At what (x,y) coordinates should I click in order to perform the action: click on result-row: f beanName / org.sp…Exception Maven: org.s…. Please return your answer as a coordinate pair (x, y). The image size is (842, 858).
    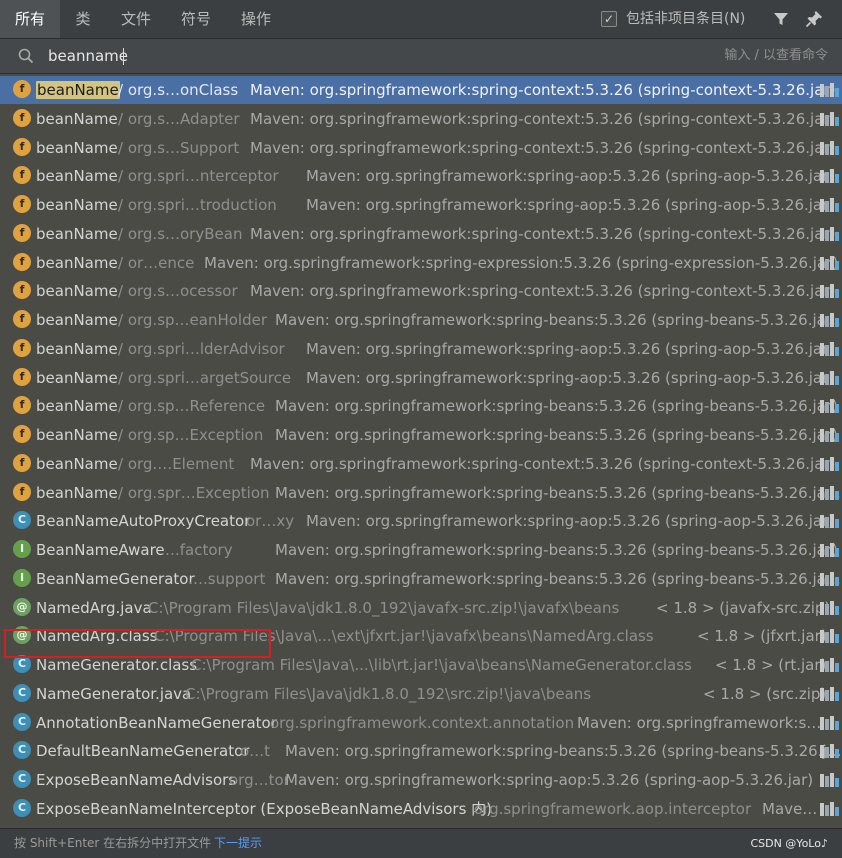
    Looking at the image, I should click on (421, 435).